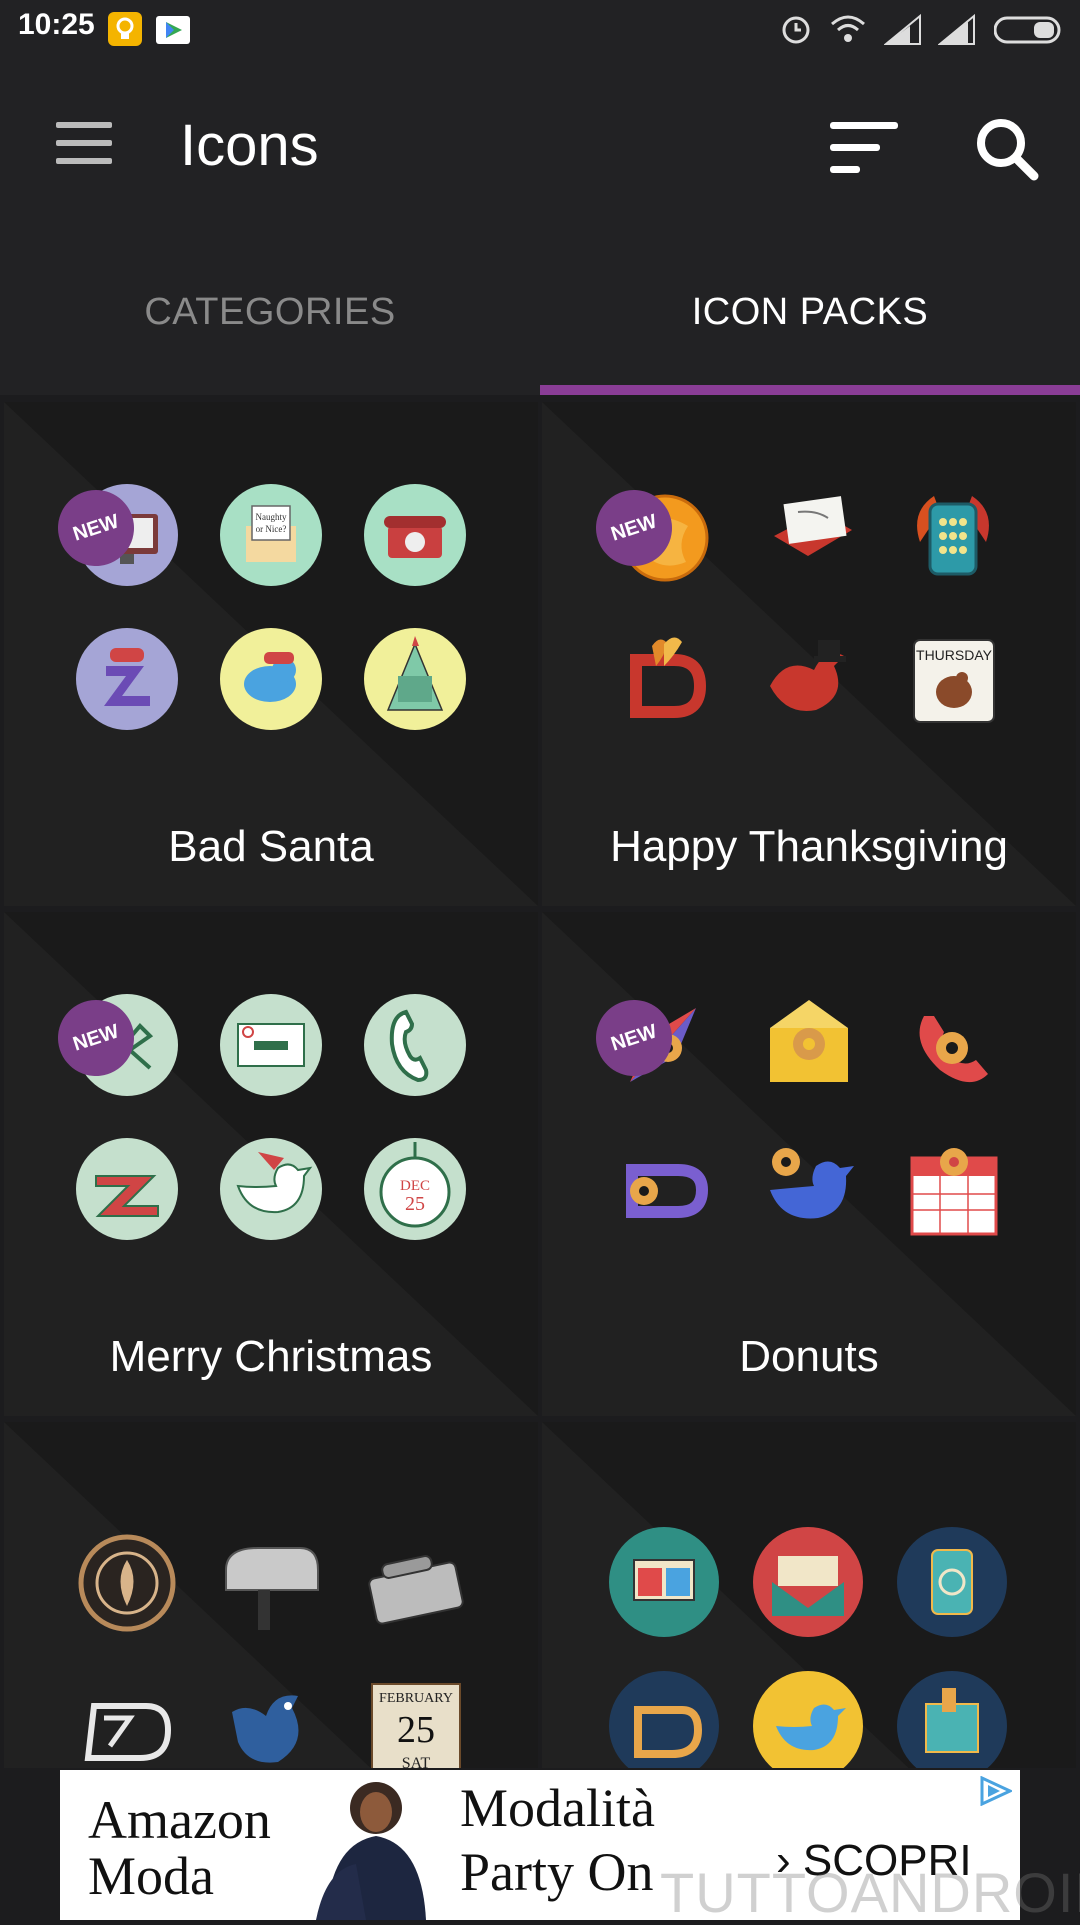  Describe the element at coordinates (416, 1698) in the screenshot. I see `icon-label: FEBRUARY` at that location.